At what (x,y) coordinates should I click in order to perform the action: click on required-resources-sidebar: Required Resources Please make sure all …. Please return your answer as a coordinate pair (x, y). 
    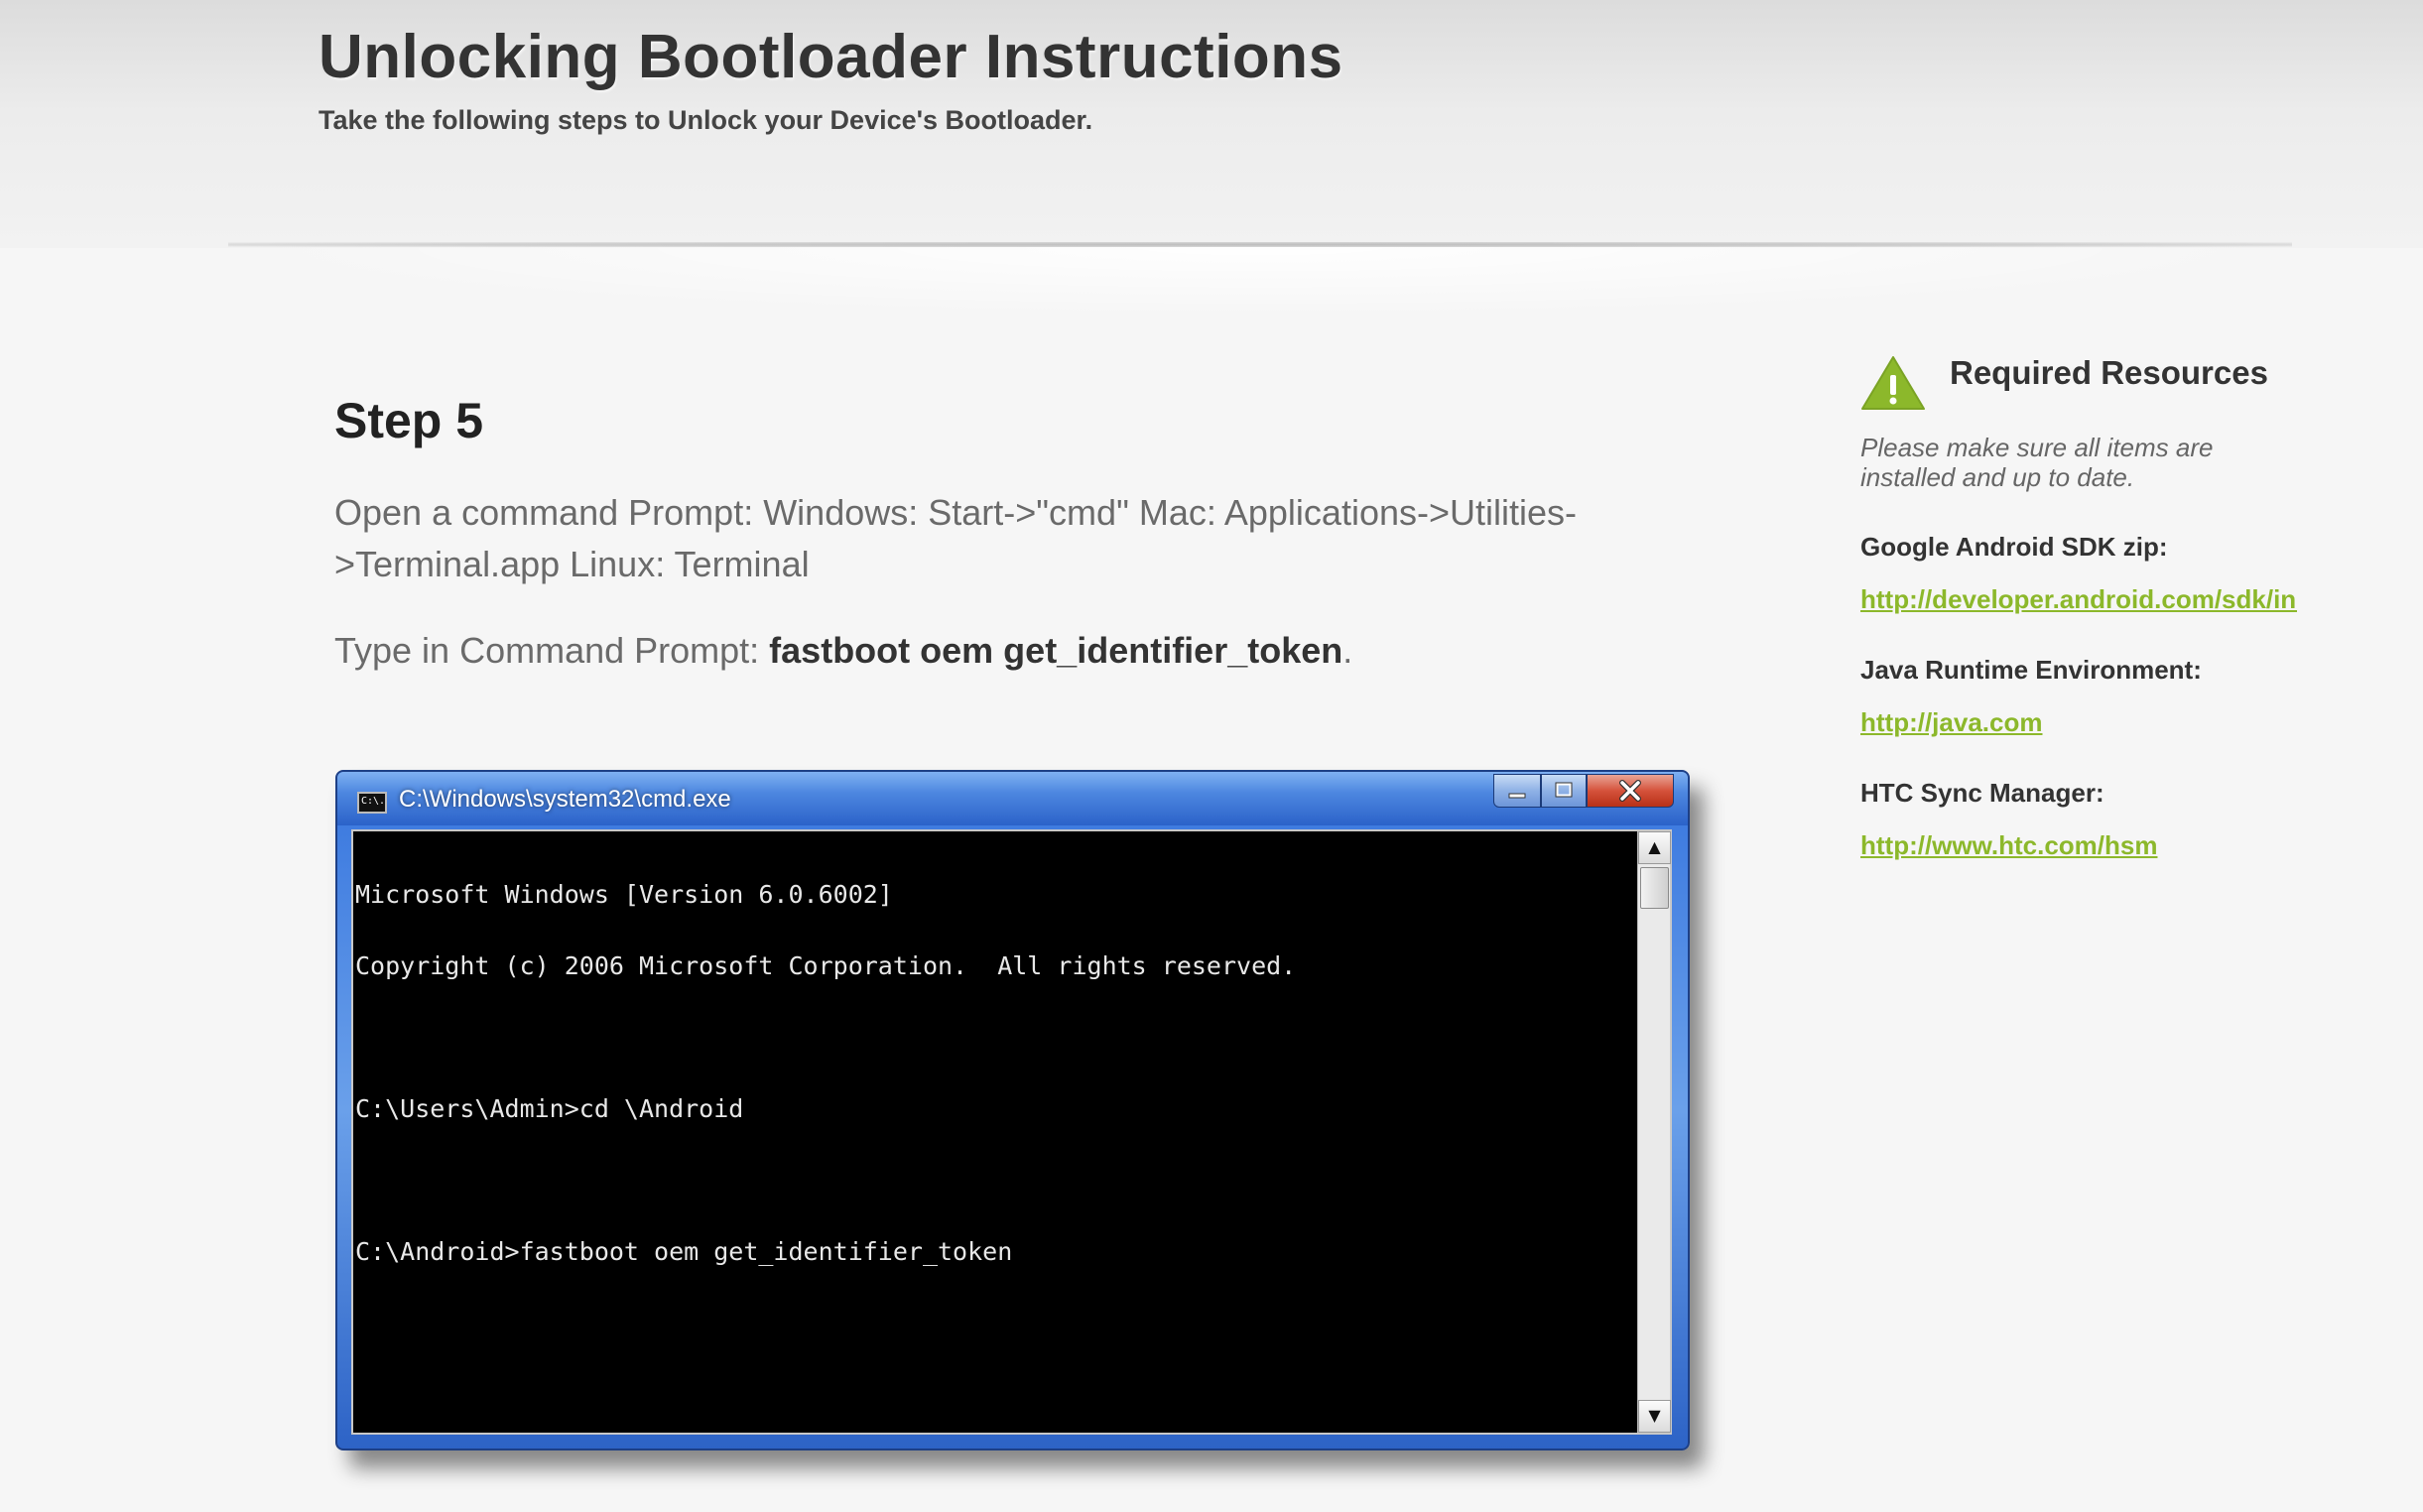
    Looking at the image, I should click on (2079, 607).